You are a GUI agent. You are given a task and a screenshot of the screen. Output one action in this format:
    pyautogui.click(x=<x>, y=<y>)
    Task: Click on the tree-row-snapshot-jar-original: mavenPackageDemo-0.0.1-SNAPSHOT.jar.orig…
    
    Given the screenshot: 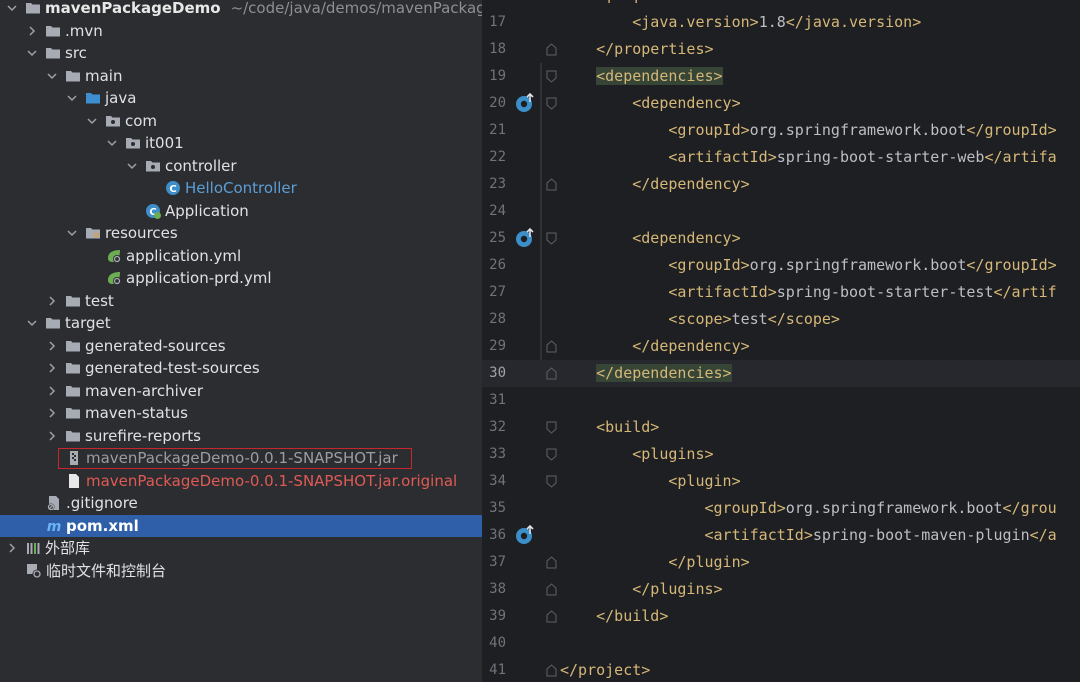 What is the action you would take?
    pyautogui.click(x=241, y=481)
    